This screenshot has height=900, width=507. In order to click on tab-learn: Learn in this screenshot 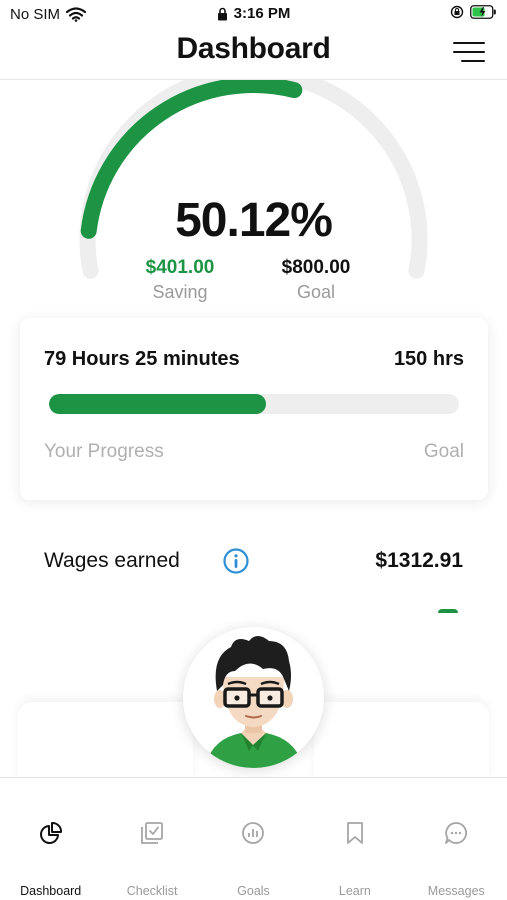, I will do `click(354, 839)`.